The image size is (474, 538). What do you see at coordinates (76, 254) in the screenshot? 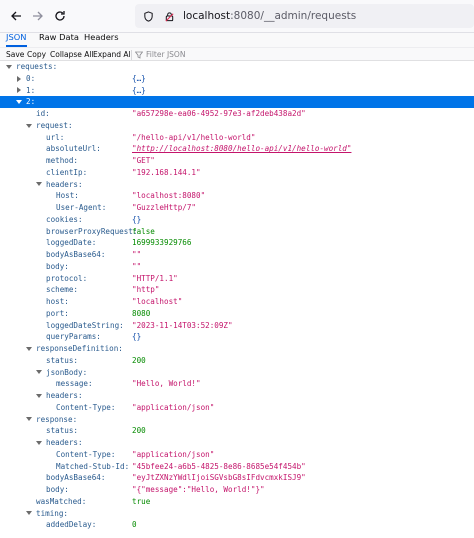
I see `tree-key: bodyAsBase64:` at bounding box center [76, 254].